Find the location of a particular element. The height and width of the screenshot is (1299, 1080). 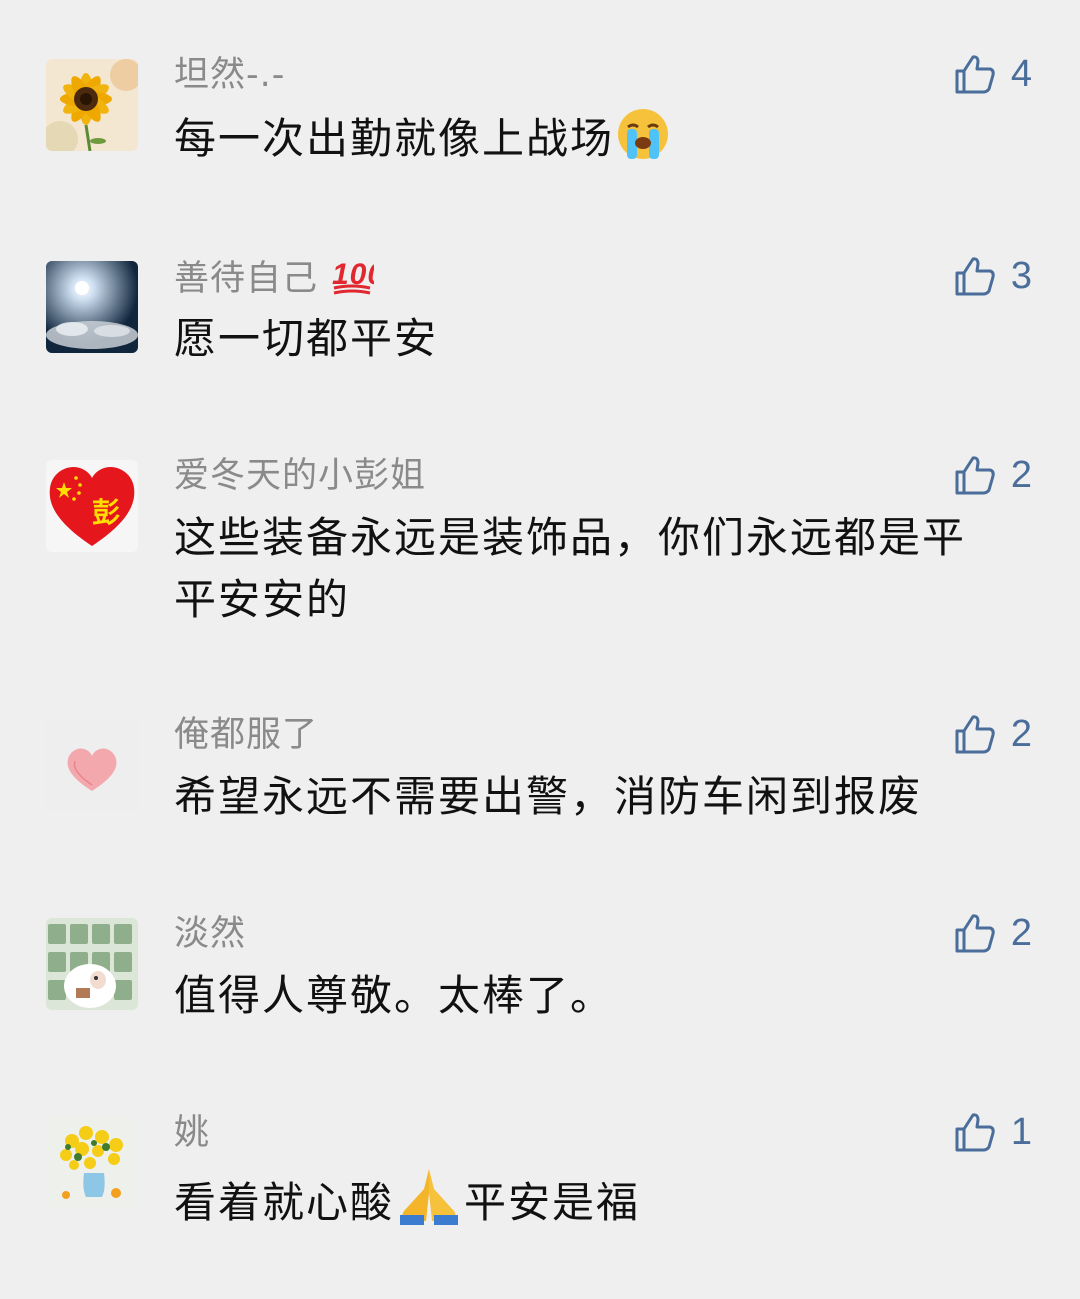

like-button: 1 is located at coordinates (992, 1132).